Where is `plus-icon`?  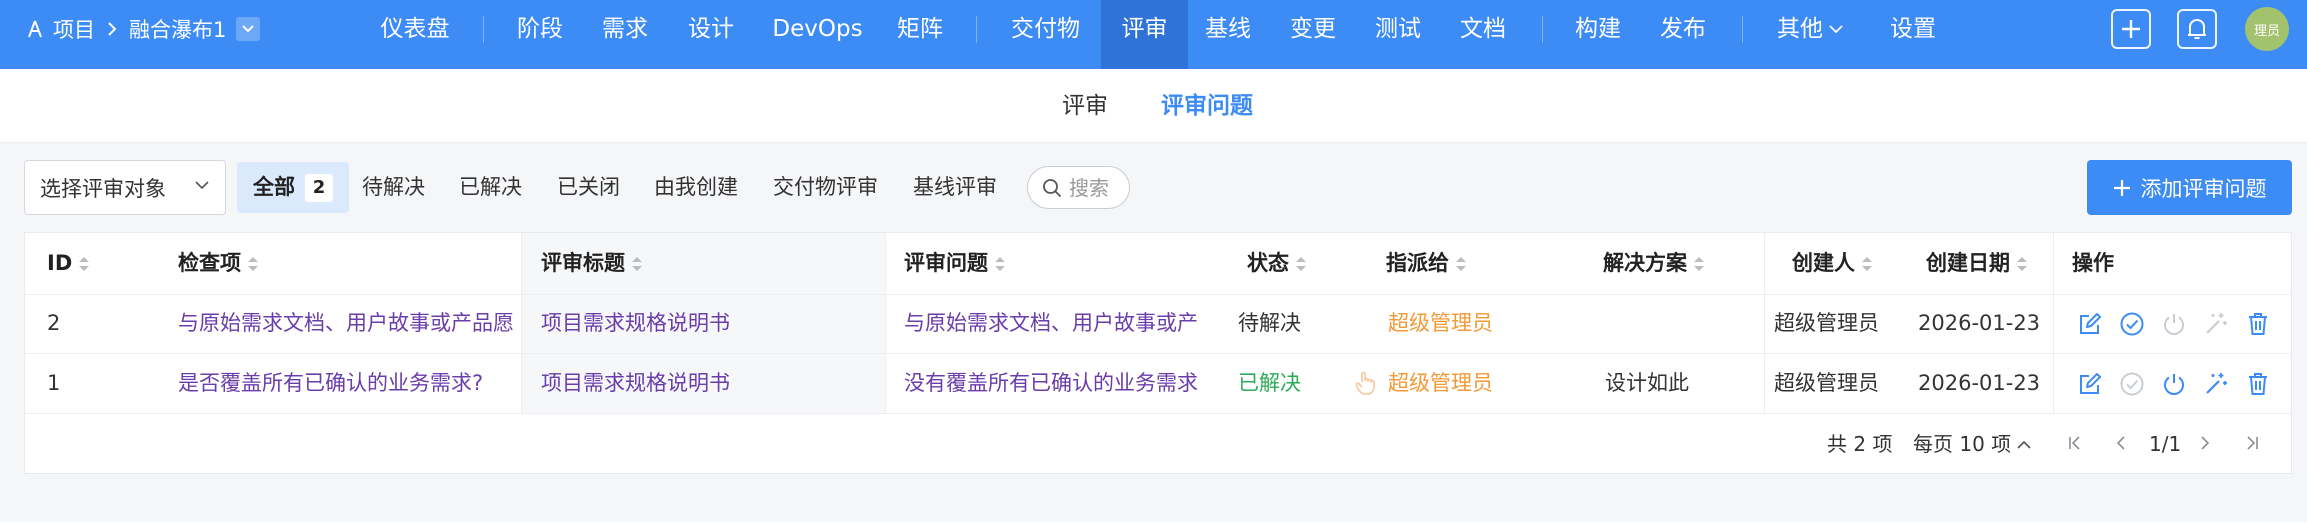 plus-icon is located at coordinates (2131, 29).